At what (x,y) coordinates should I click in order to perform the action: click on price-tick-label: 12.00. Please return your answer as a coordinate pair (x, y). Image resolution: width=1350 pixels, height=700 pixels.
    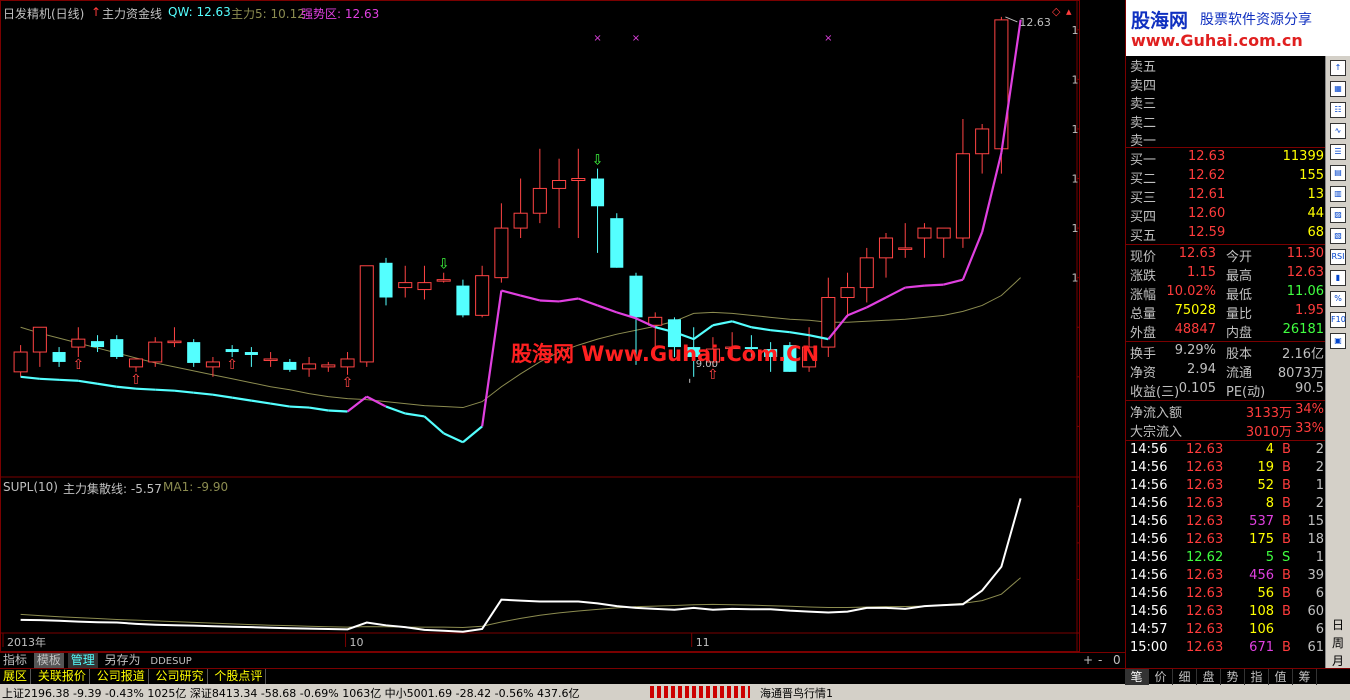
    Looking at the image, I should click on (1076, 79).